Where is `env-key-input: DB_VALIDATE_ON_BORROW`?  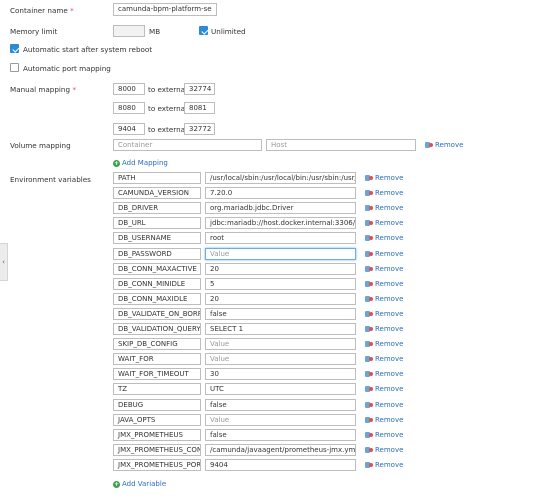 env-key-input: DB_VALIDATE_ON_BORROW is located at coordinates (157, 314).